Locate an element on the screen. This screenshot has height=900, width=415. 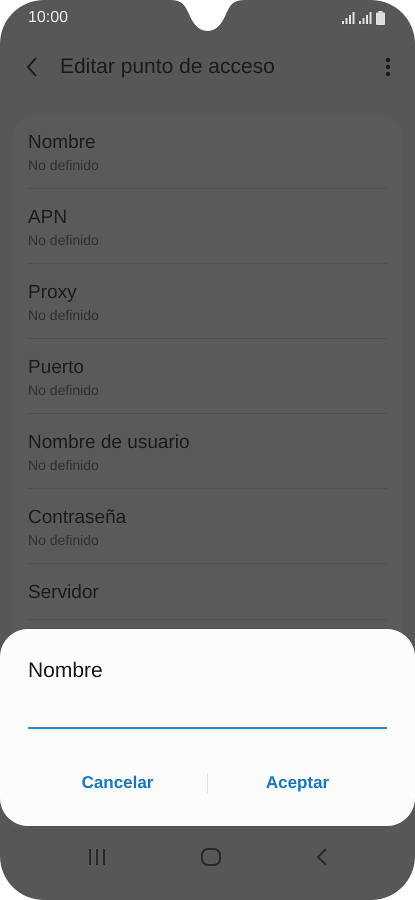
more-options-icon is located at coordinates (388, 67).